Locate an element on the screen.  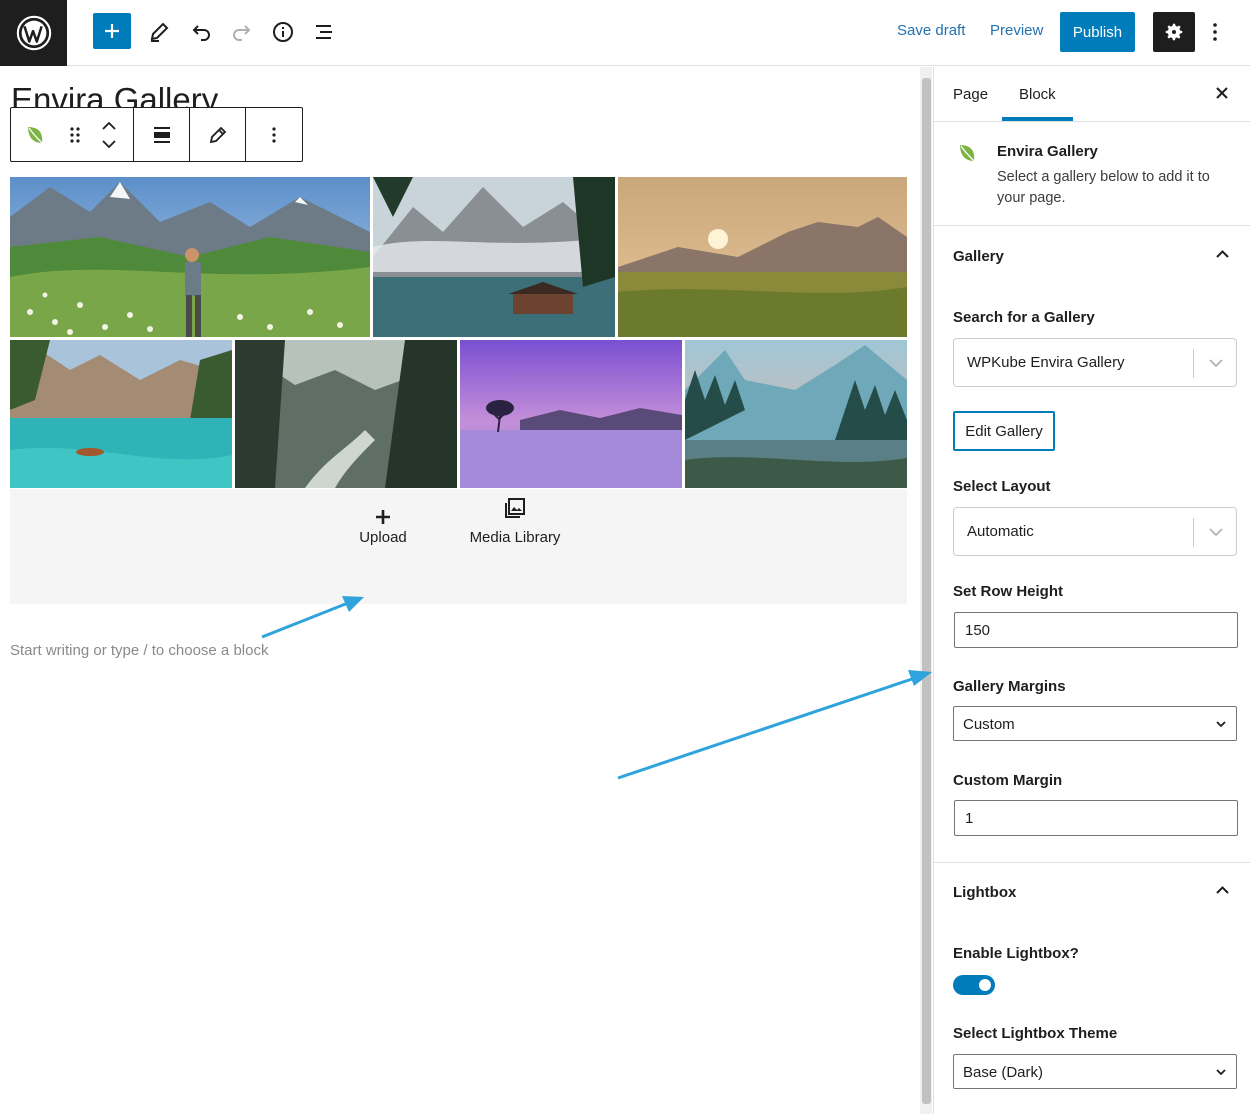
drag-handle-icon is located at coordinates (75, 134).